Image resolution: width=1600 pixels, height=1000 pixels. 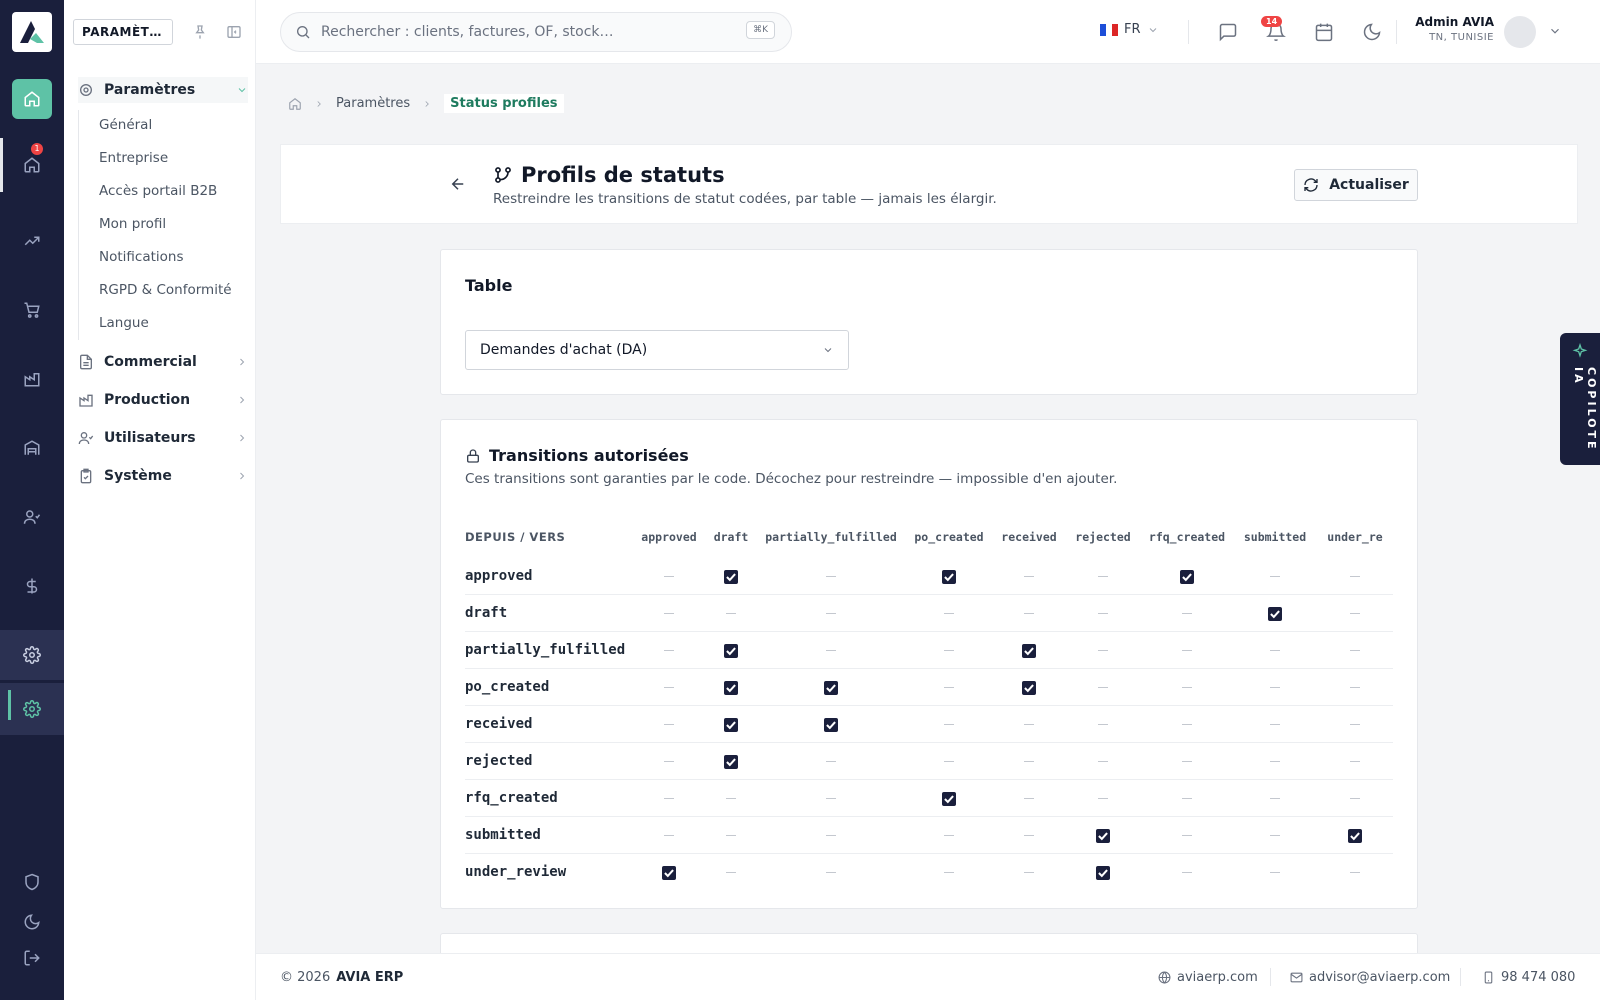 What do you see at coordinates (32, 517) in the screenshot?
I see `users-icon` at bounding box center [32, 517].